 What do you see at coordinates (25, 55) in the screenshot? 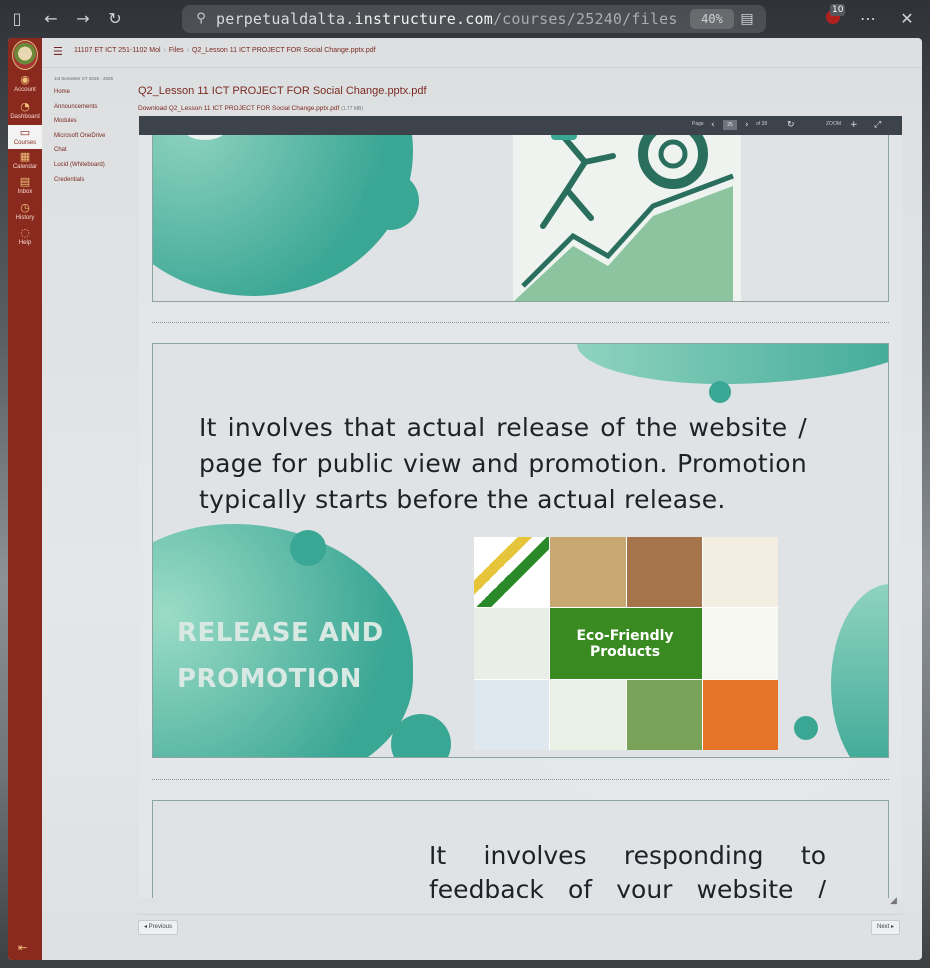
I see `school-logo` at bounding box center [25, 55].